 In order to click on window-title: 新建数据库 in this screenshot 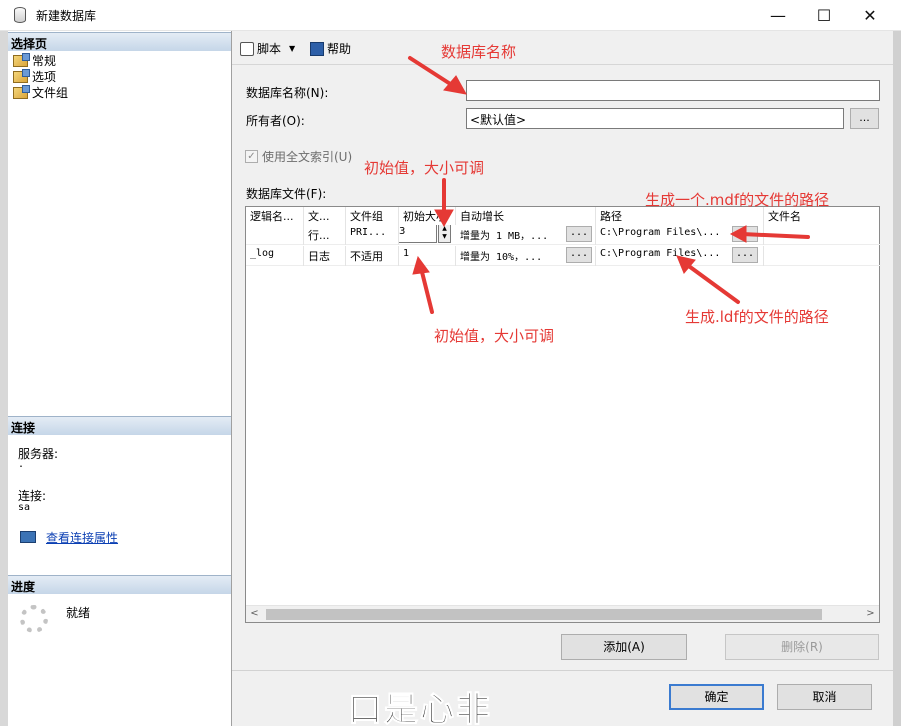, I will do `click(66, 16)`.